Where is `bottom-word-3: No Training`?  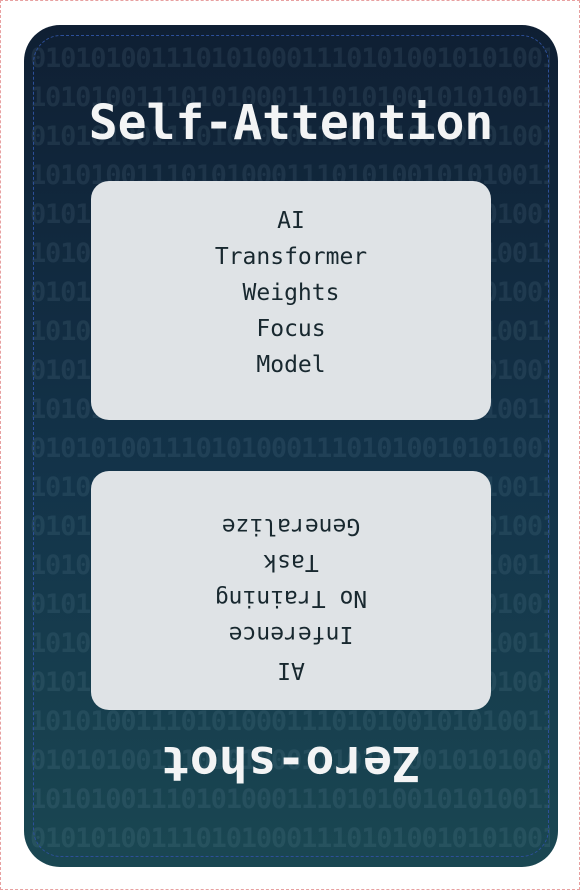
bottom-word-3: No Training is located at coordinates (291, 598).